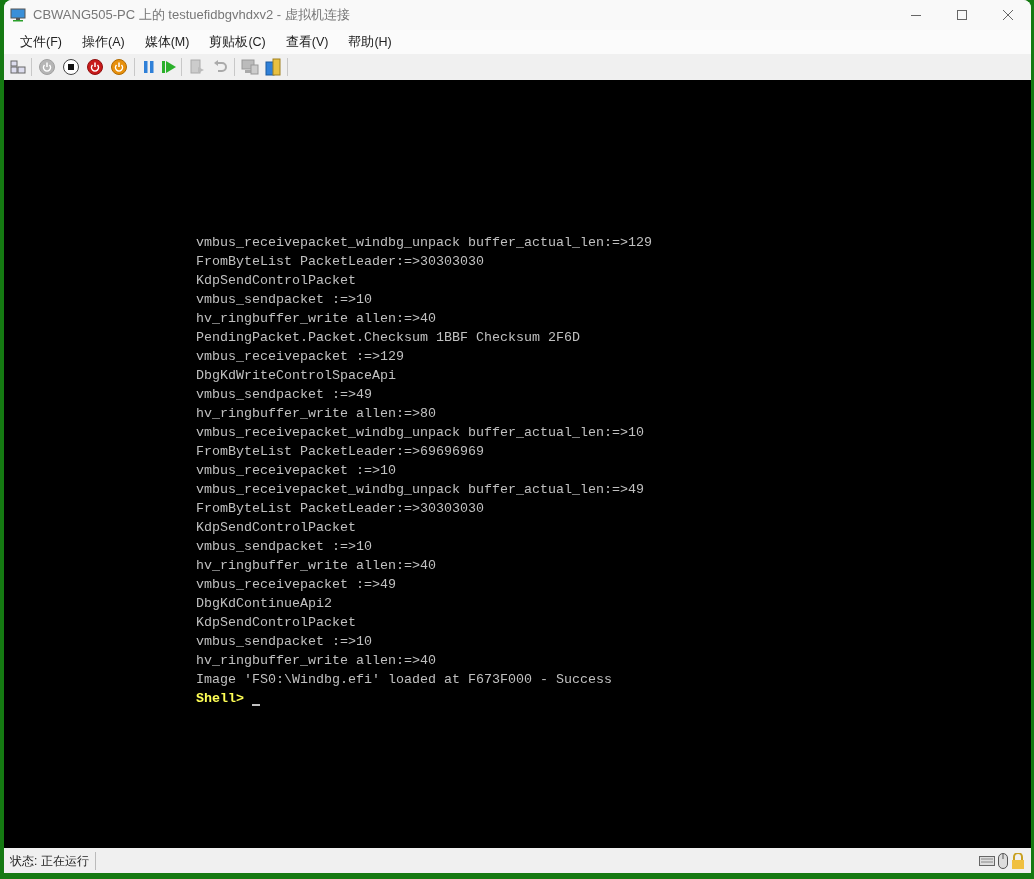  Describe the element at coordinates (169, 67) in the screenshot. I see `play-icon` at that location.